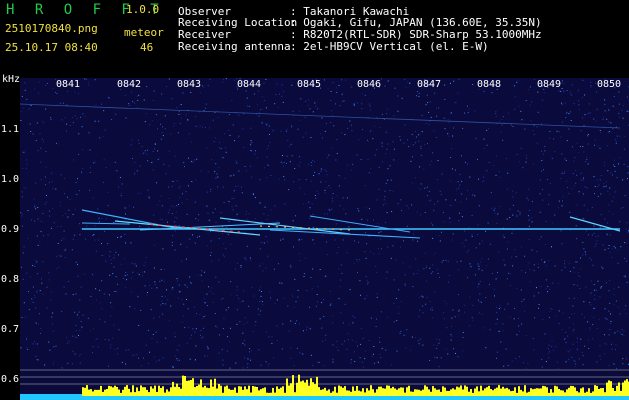  I want to click on time-tick: 0850, so click(609, 84).